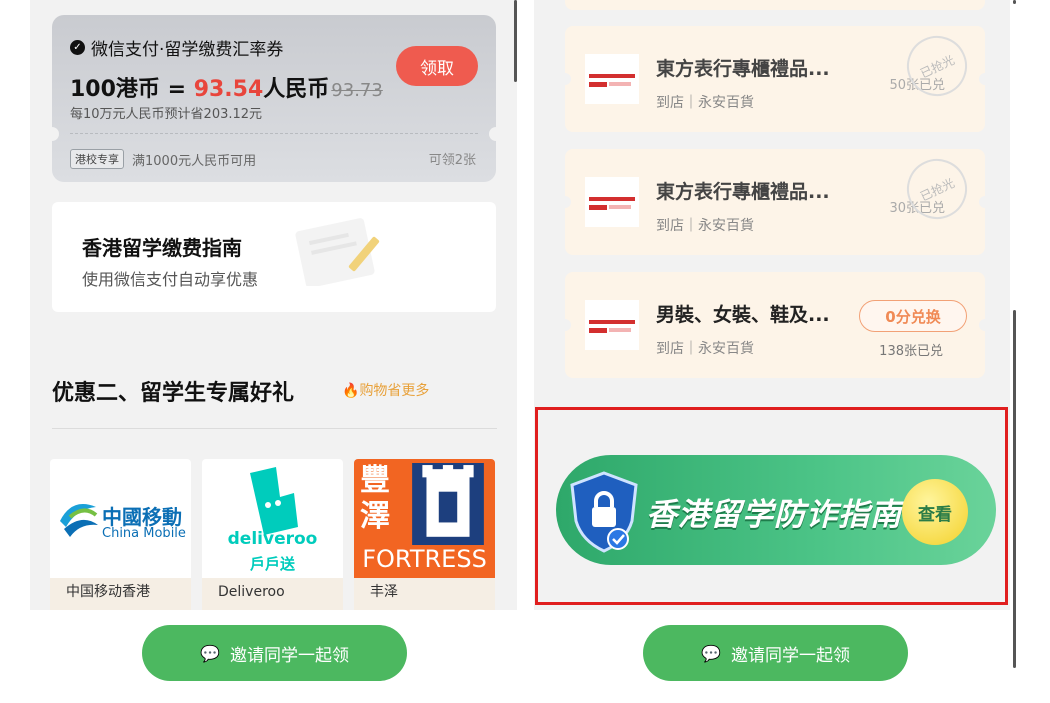 The image size is (1050, 703). Describe the element at coordinates (120, 518) in the screenshot. I see `china-mobile-logo: 中國移動 China Mobile` at that location.